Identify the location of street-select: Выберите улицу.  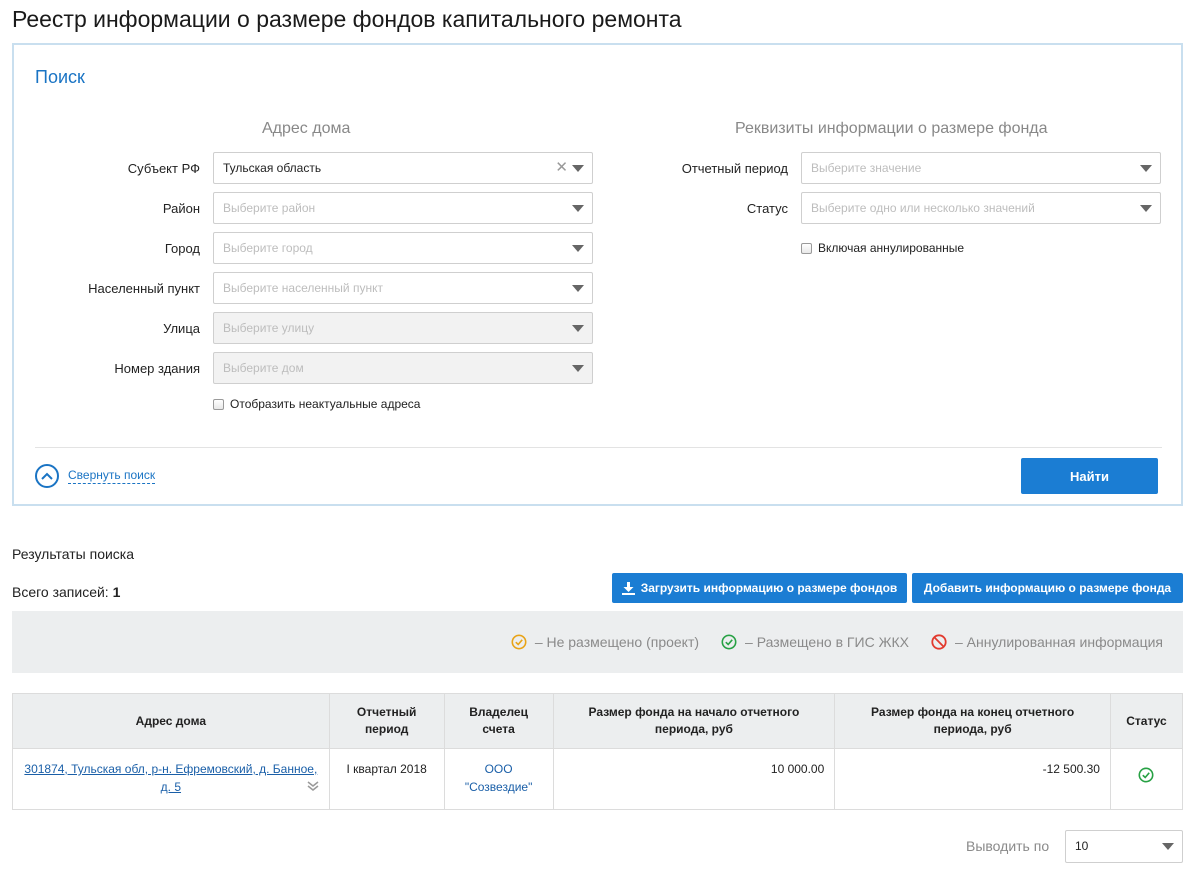
(403, 328).